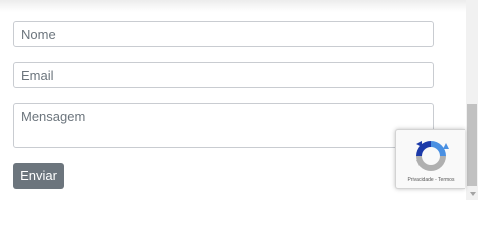 The height and width of the screenshot is (240, 478). What do you see at coordinates (421, 180) in the screenshot?
I see `recaptcha-privacy-link: Privacidade` at bounding box center [421, 180].